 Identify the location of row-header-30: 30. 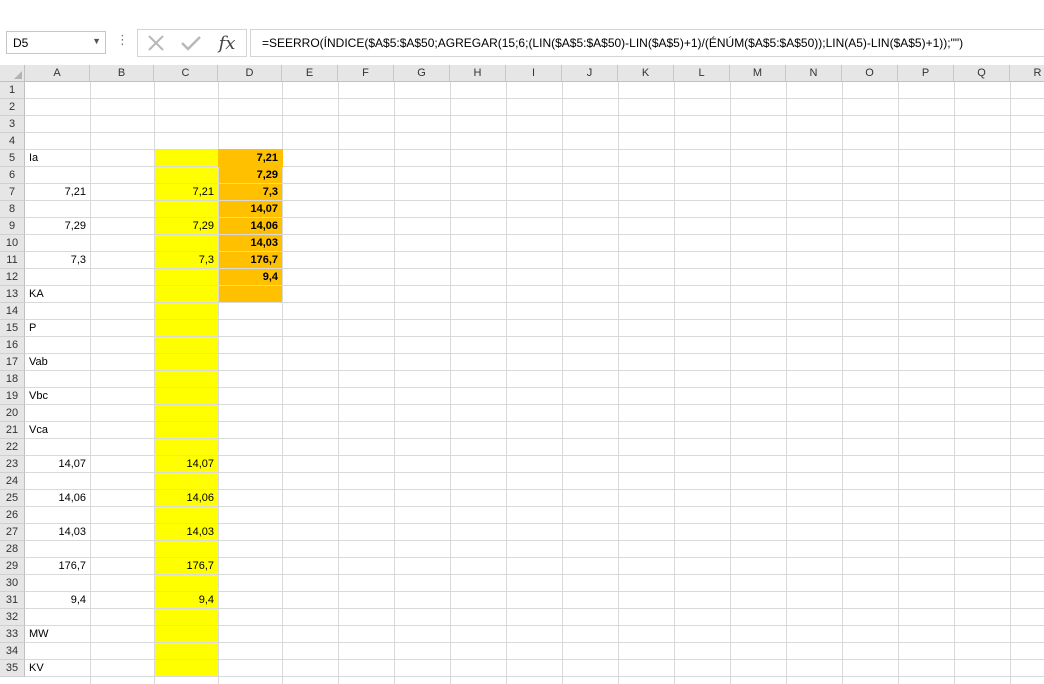
(12, 583).